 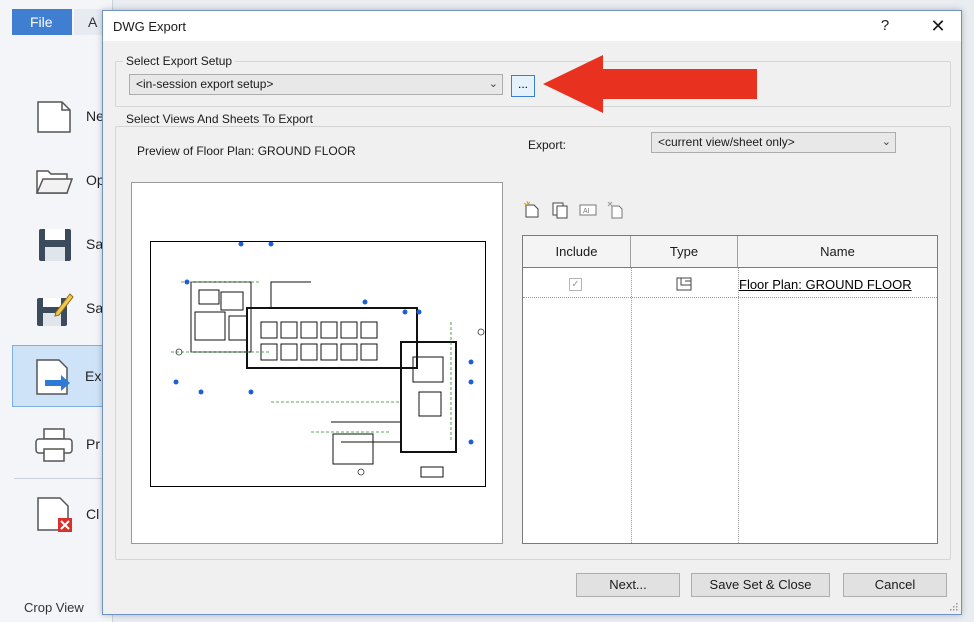 I want to click on new-set-icon, so click(x=532, y=210).